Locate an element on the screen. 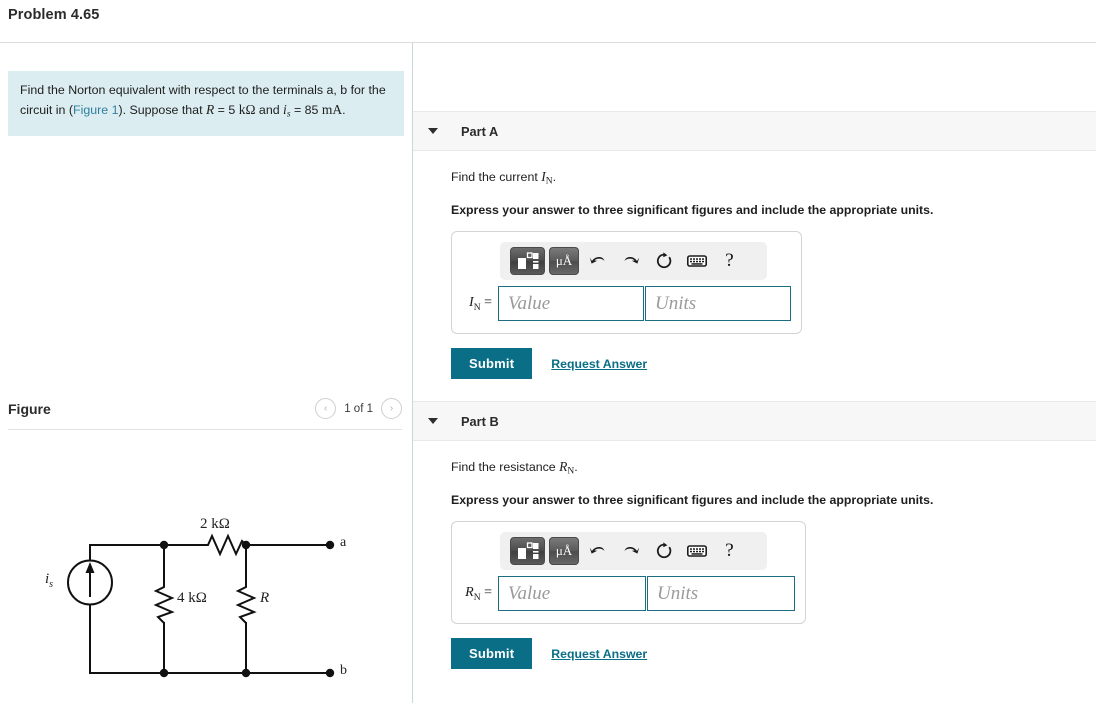  given-is-equals: = 85 is located at coordinates (306, 110).